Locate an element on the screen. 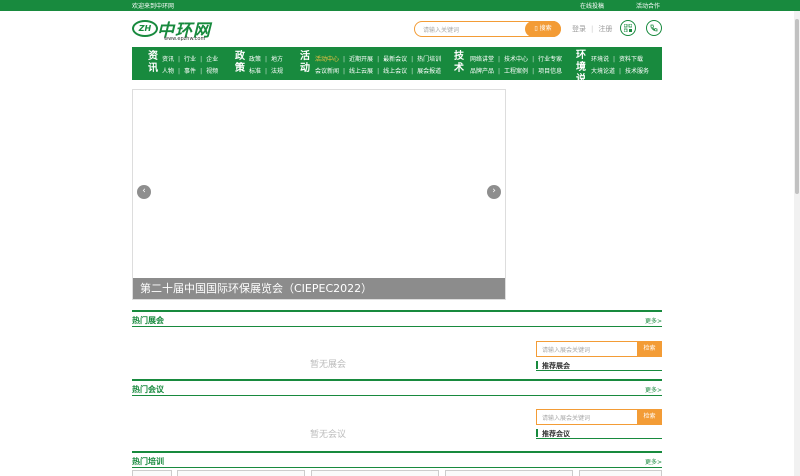 Image resolution: width=800 pixels, height=476 pixels. phone-icon-graphic is located at coordinates (654, 28).